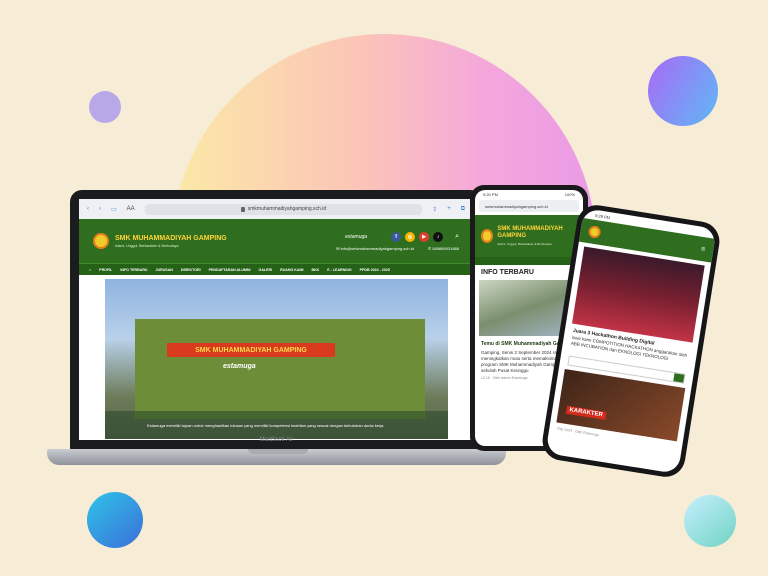  Describe the element at coordinates (463, 209) in the screenshot. I see `tabs-icon: ⧉` at that location.